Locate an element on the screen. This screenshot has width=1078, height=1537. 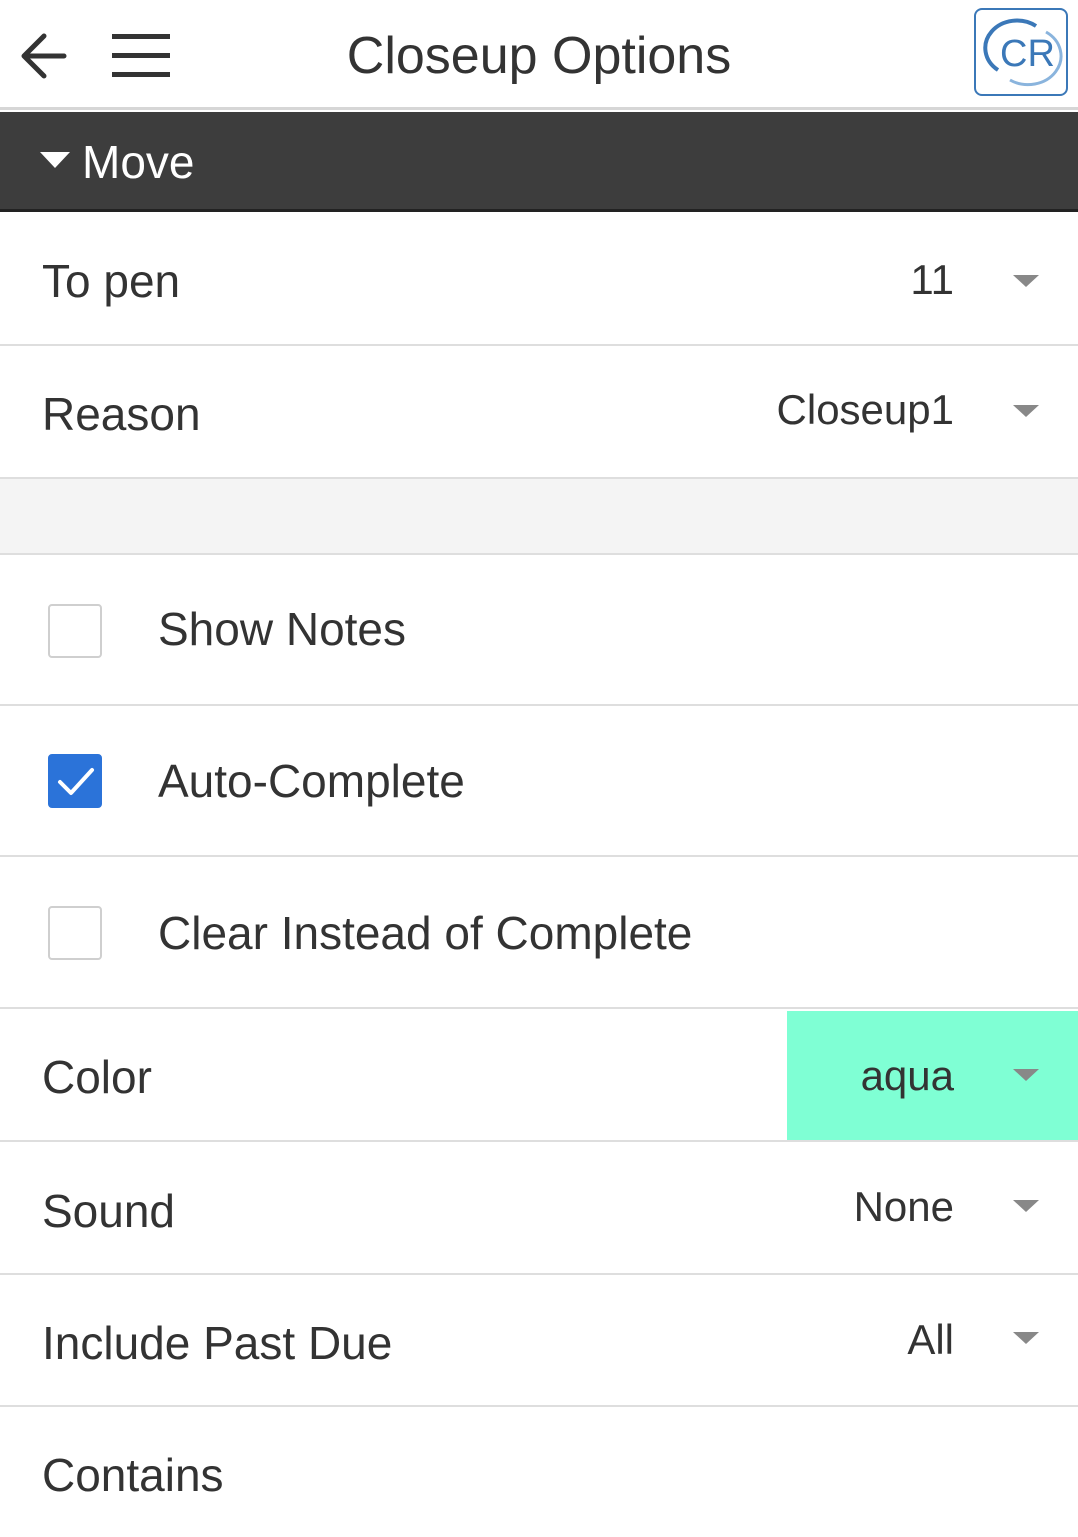
include-past-due-select: Include Past Due All is located at coordinates (539, 1342).